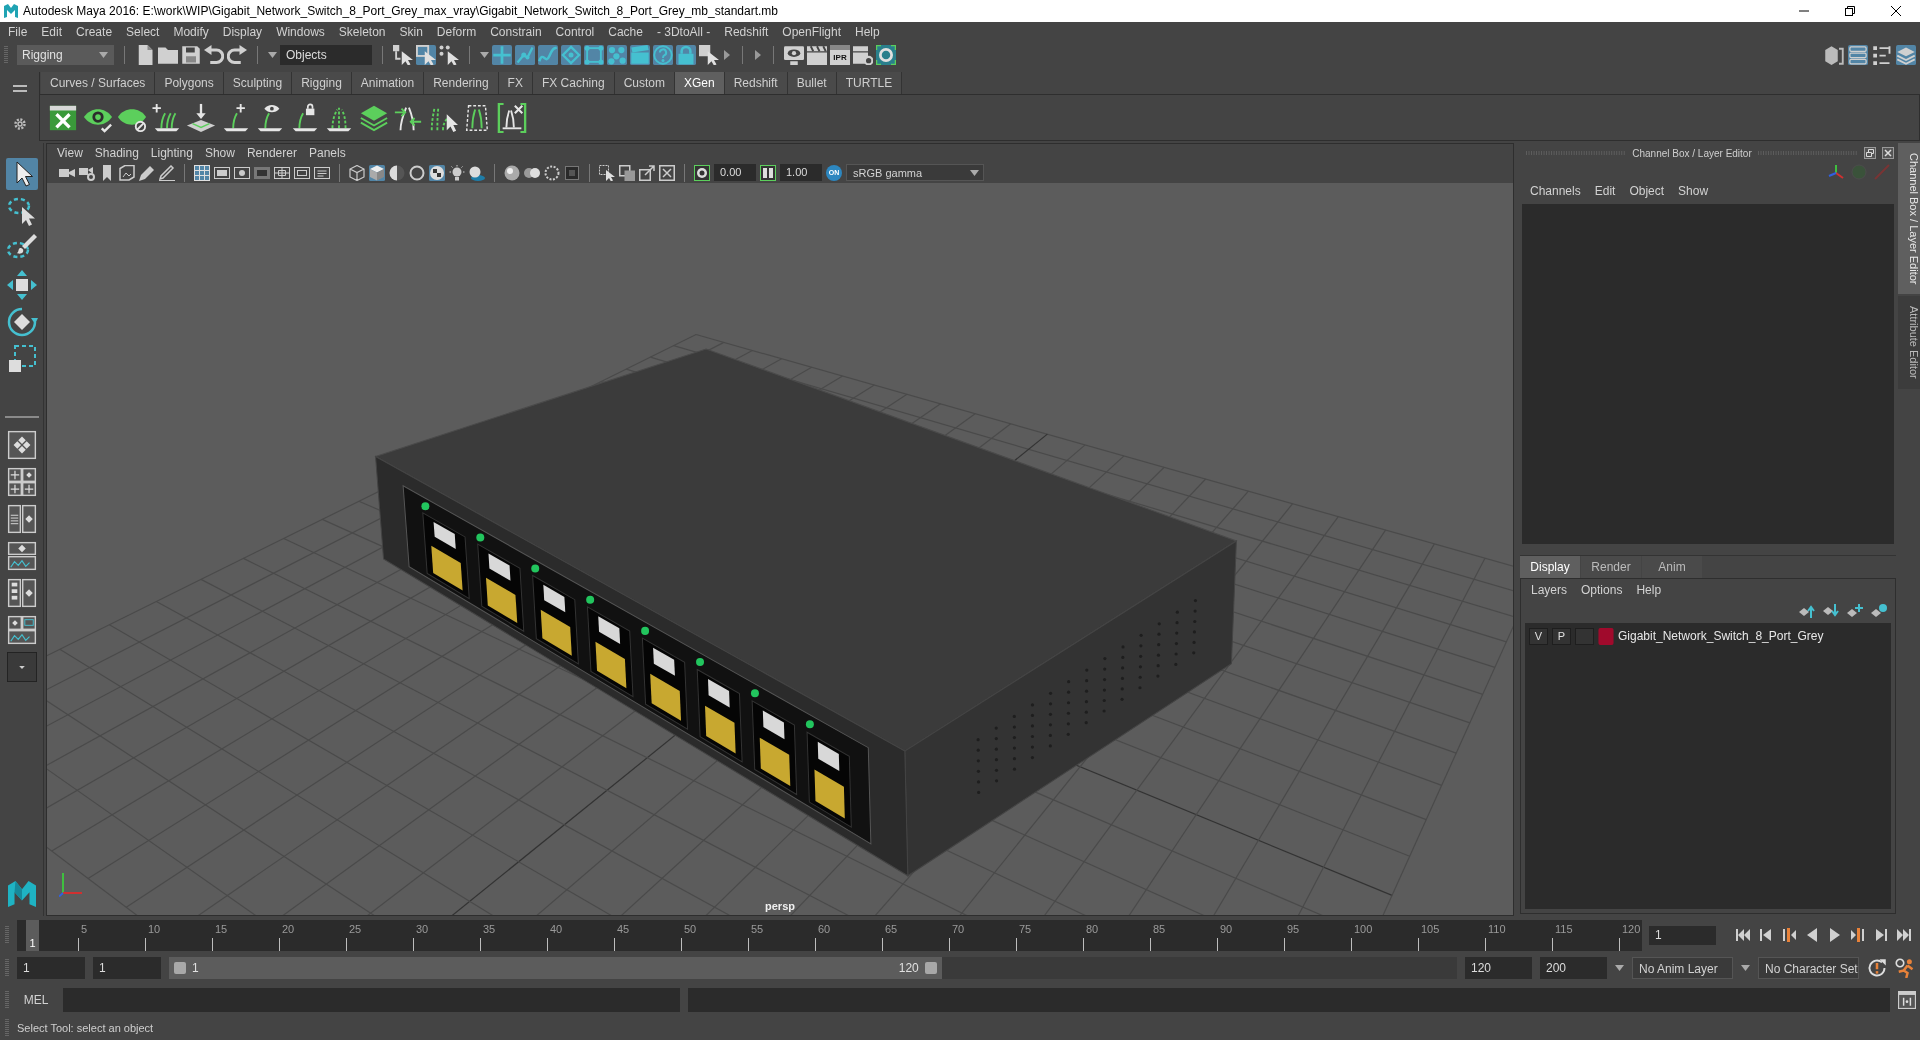  Describe the element at coordinates (189, 83) in the screenshot. I see `shelf-tab: Polygons` at that location.